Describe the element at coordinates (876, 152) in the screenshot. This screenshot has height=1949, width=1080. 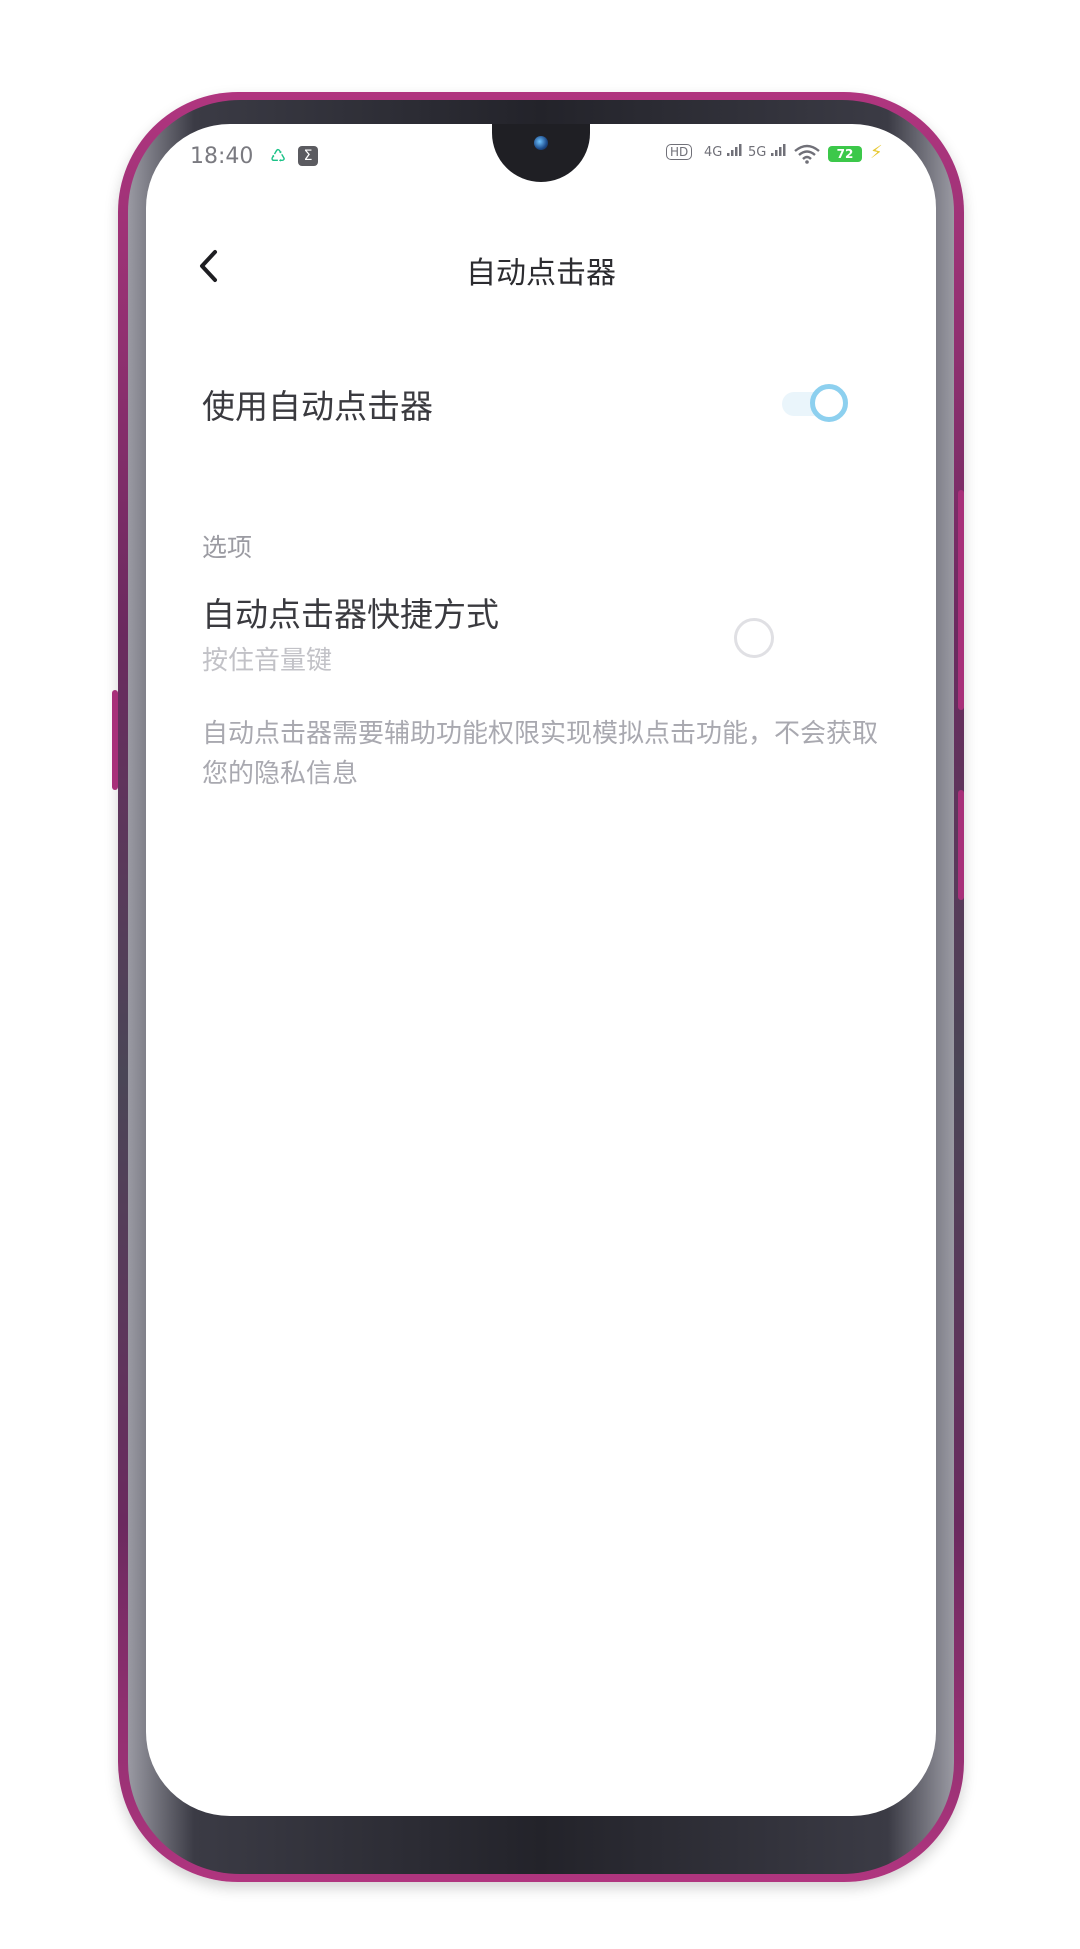
I see `charging-icon: ⚡` at that location.